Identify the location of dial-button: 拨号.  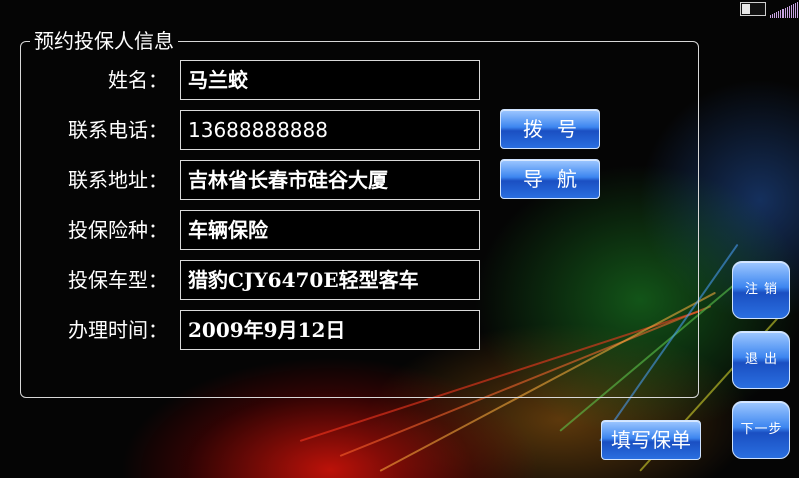
(550, 129).